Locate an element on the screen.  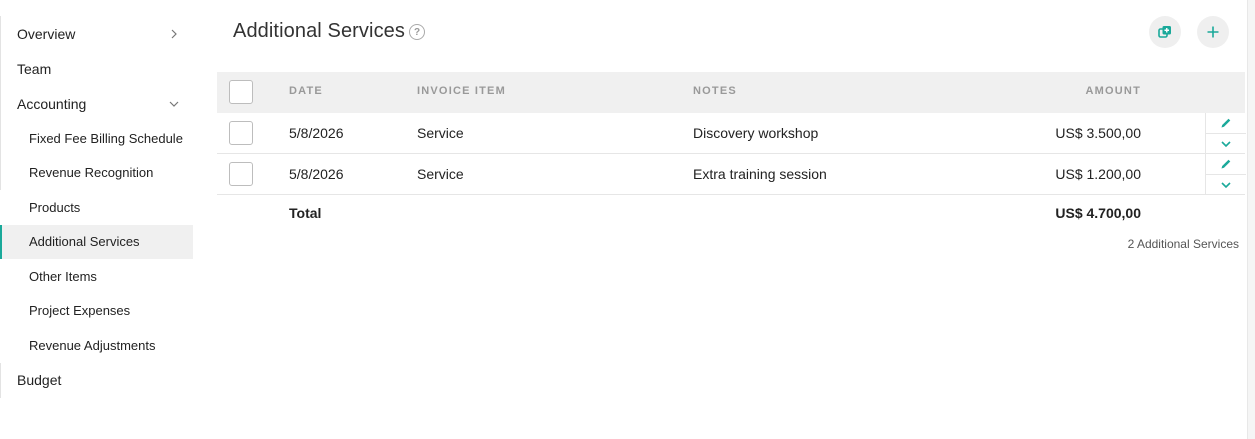
column-header-date: DATE is located at coordinates (306, 91).